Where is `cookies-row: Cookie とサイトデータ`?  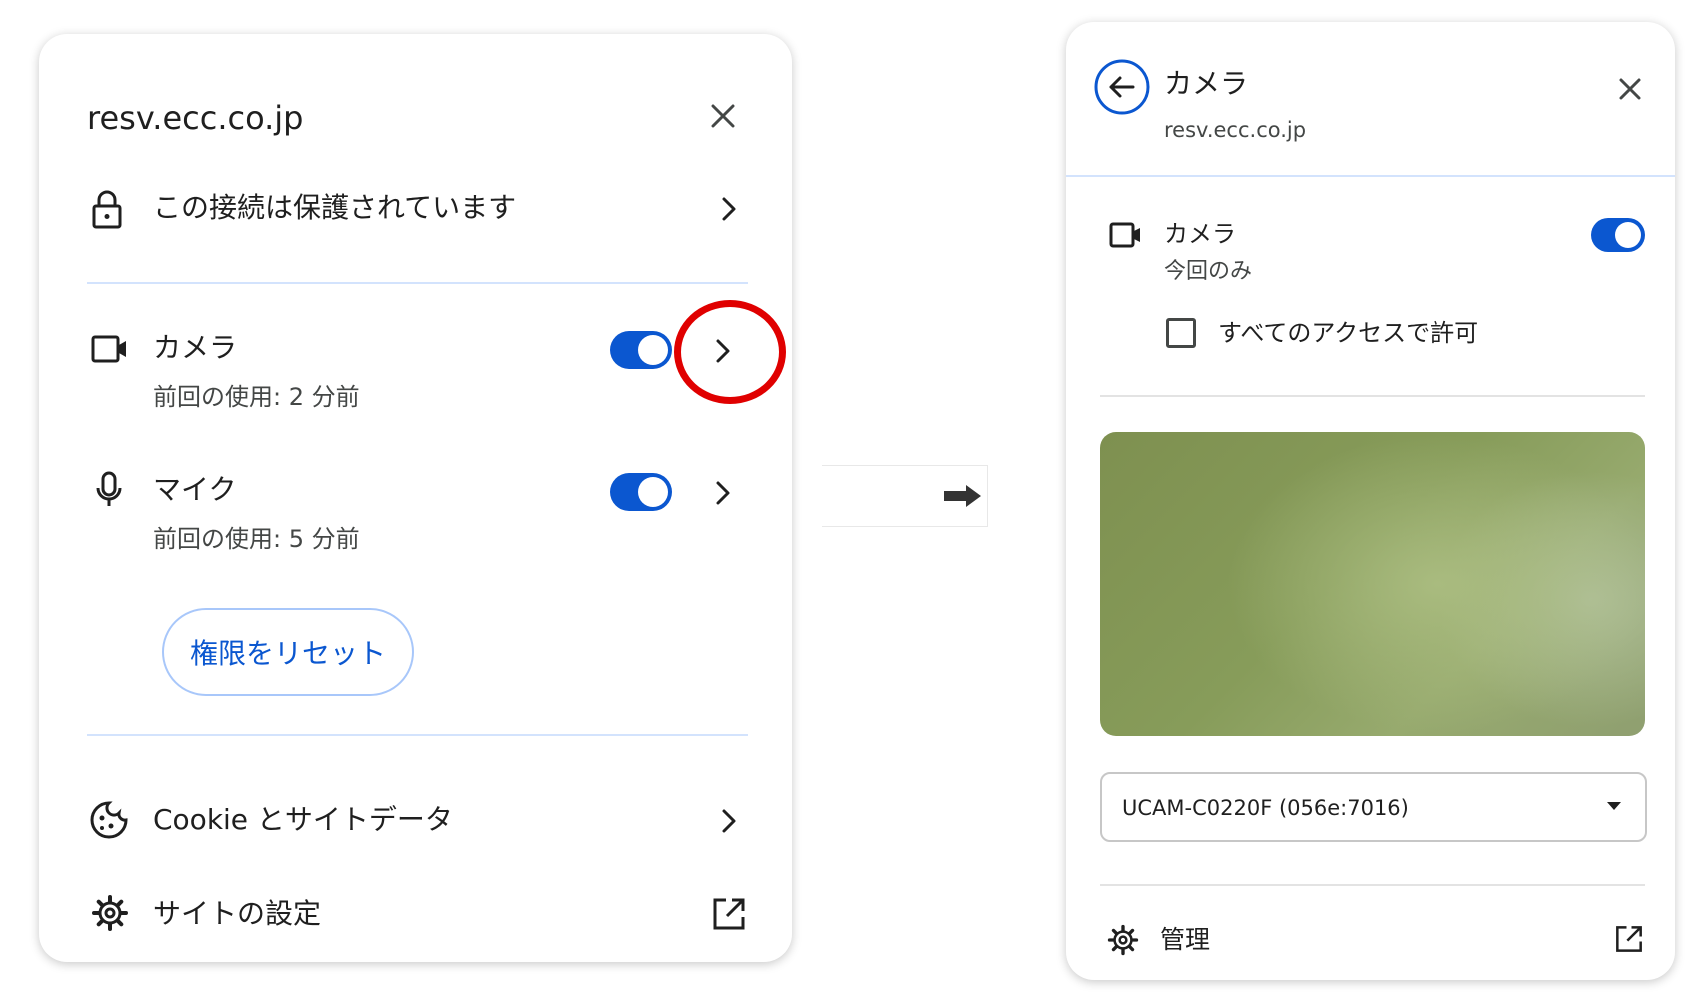 cookies-row: Cookie とサイトデータ is located at coordinates (415, 831).